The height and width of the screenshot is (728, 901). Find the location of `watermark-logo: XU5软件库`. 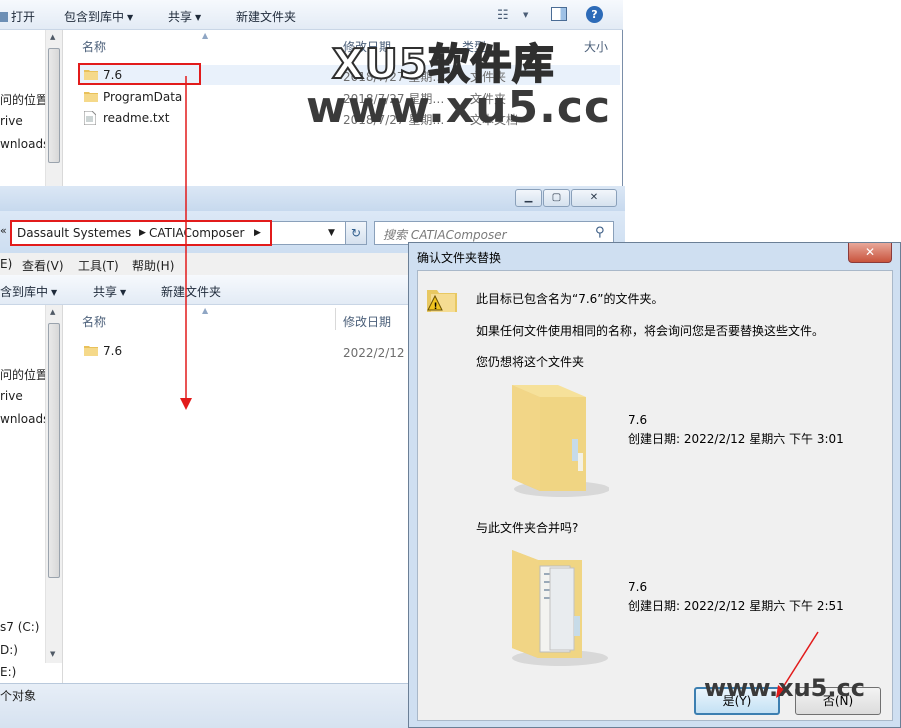

watermark-logo: XU5软件库 is located at coordinates (443, 64).